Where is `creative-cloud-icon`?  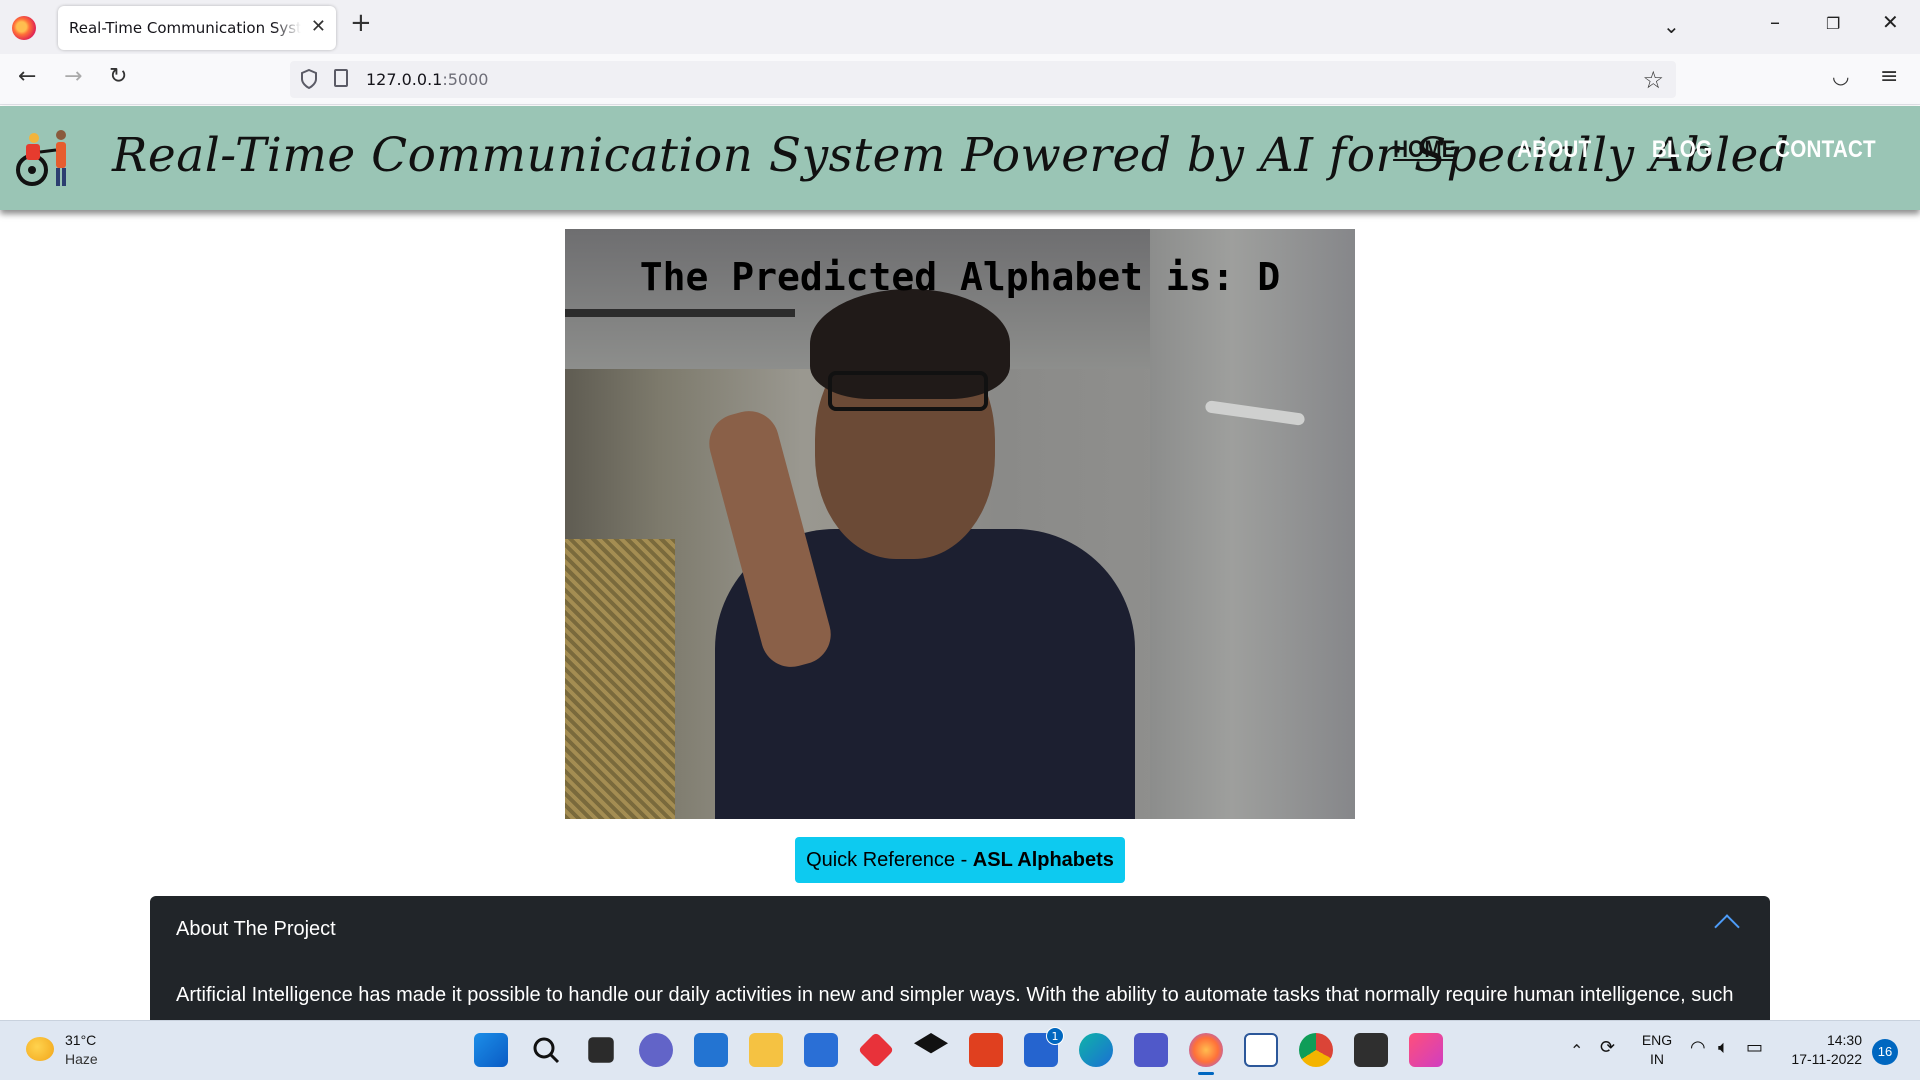 creative-cloud-icon is located at coordinates (1426, 1050).